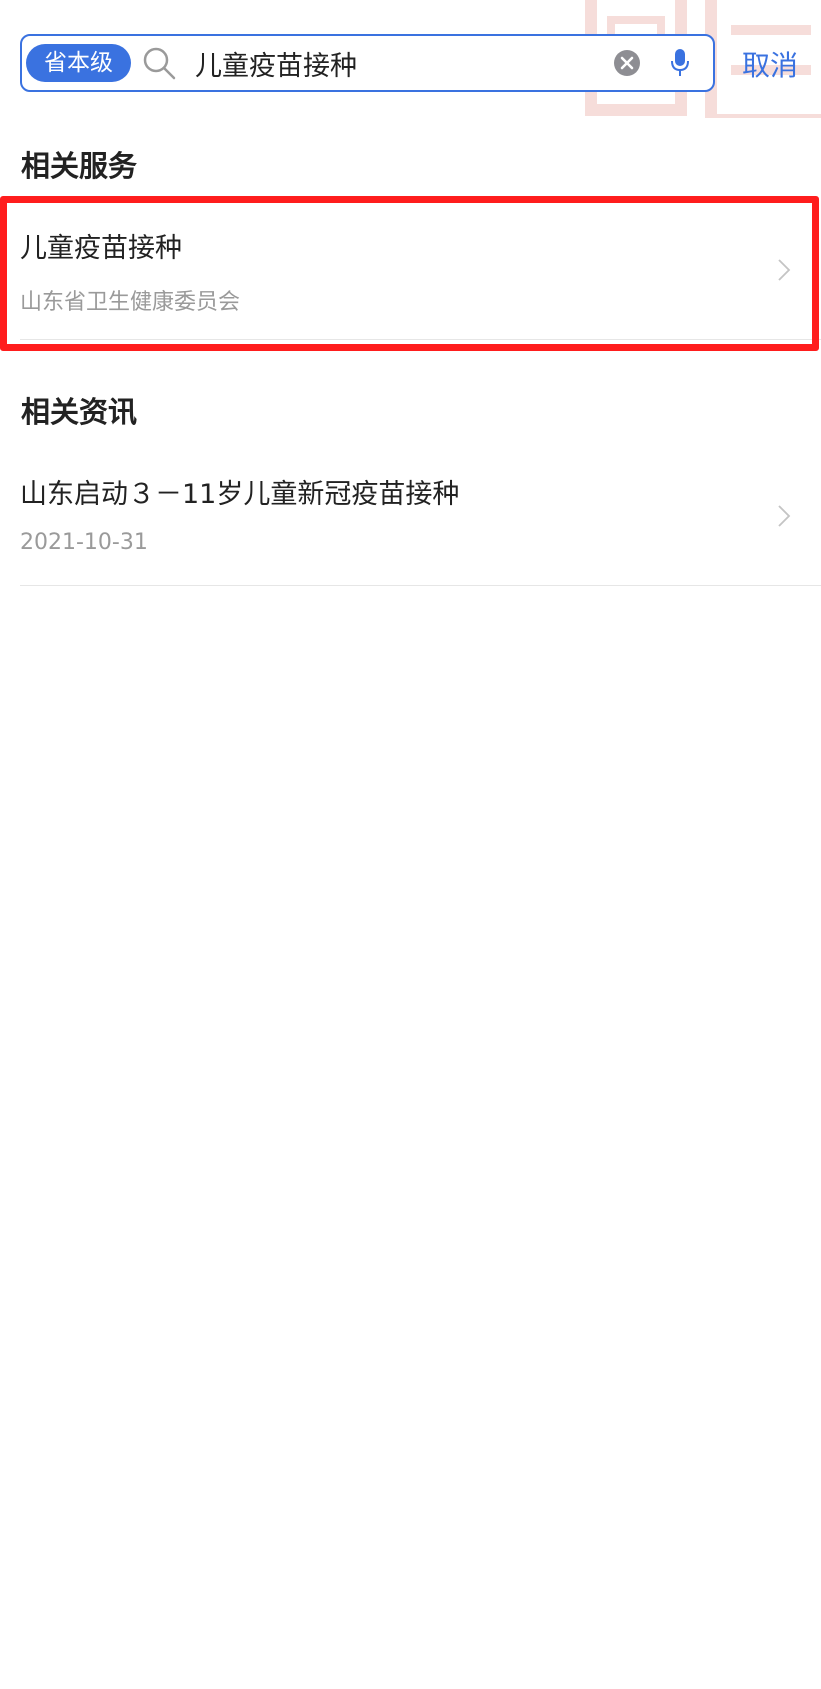  I want to click on news-list-item: 山东启动３－11岁儿童新冠疫苗接种 2021-10-31, so click(420, 516).